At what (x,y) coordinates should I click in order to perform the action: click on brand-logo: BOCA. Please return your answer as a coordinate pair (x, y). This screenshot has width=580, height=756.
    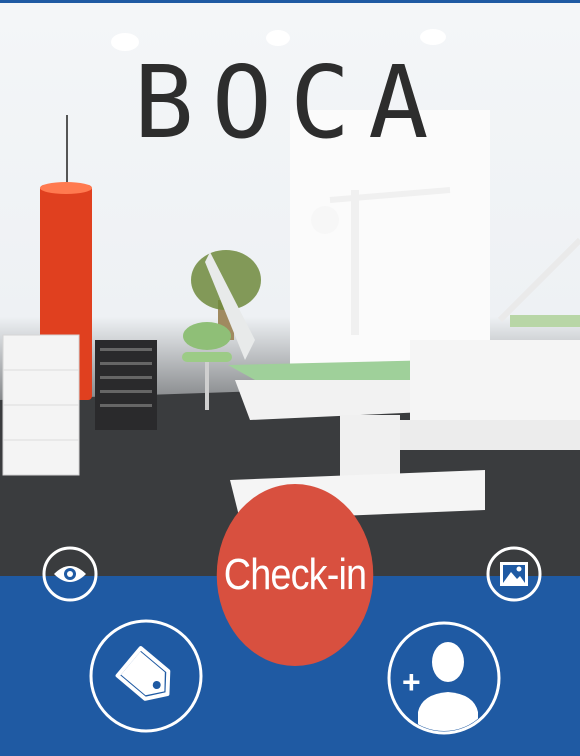
    Looking at the image, I should click on (290, 102).